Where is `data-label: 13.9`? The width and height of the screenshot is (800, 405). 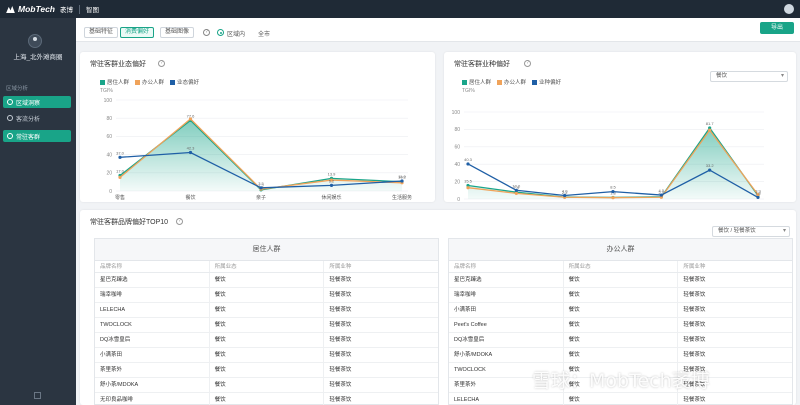
data-label: 13.9 is located at coordinates (332, 173).